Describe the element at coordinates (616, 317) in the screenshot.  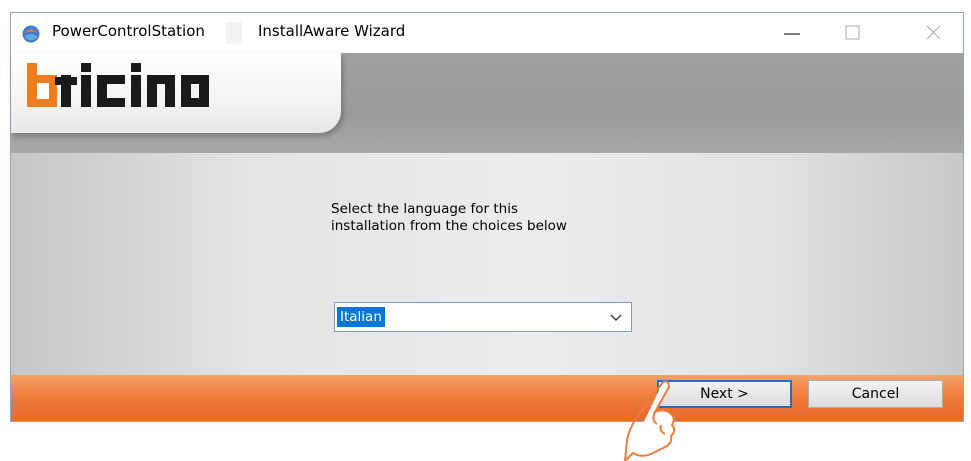
I see `chevron-down-icon` at that location.